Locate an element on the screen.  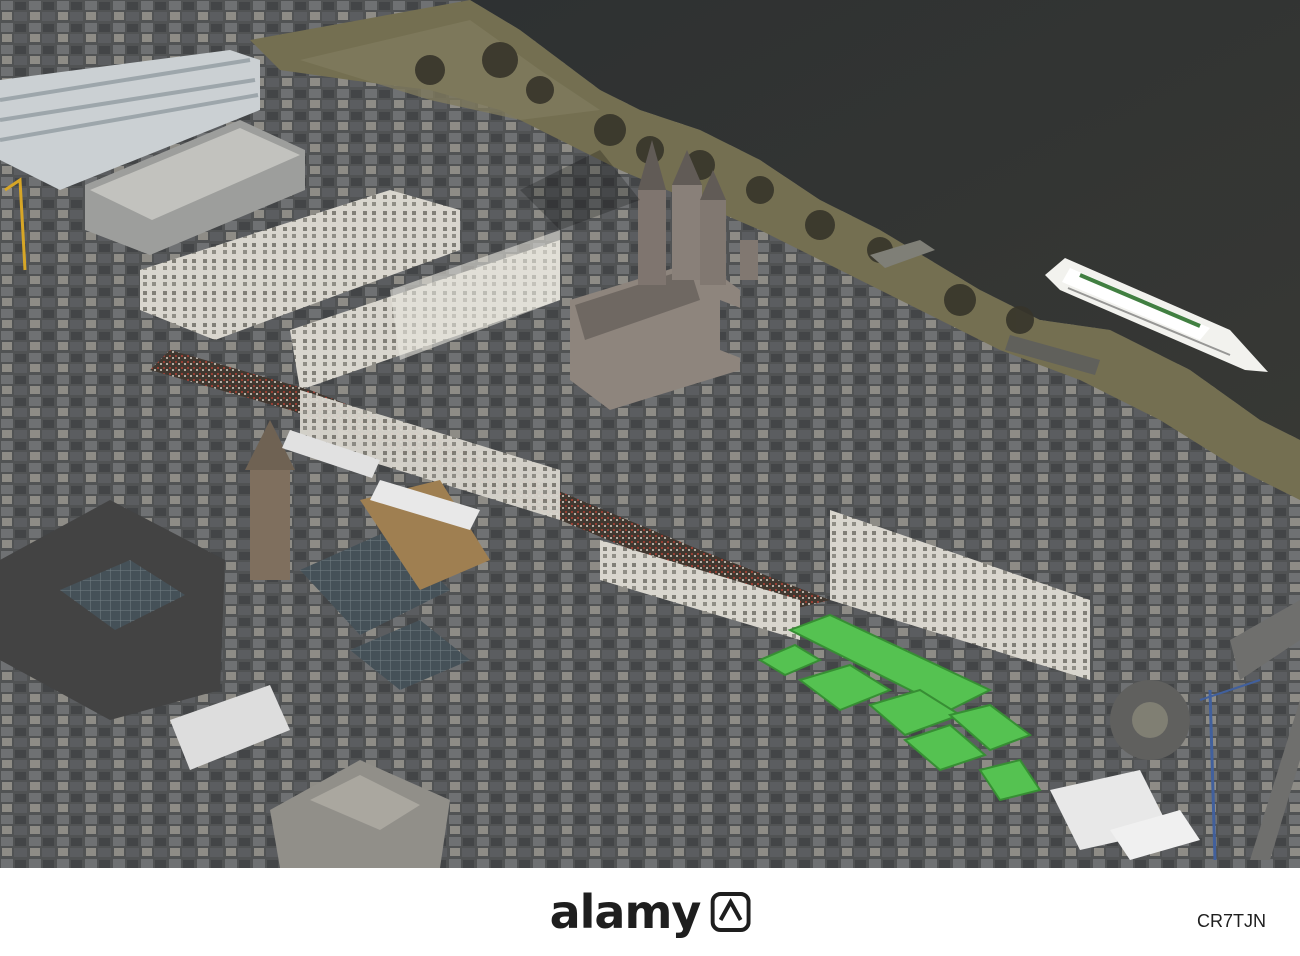
alamy-logo: alamy is located at coordinates (650, 912).